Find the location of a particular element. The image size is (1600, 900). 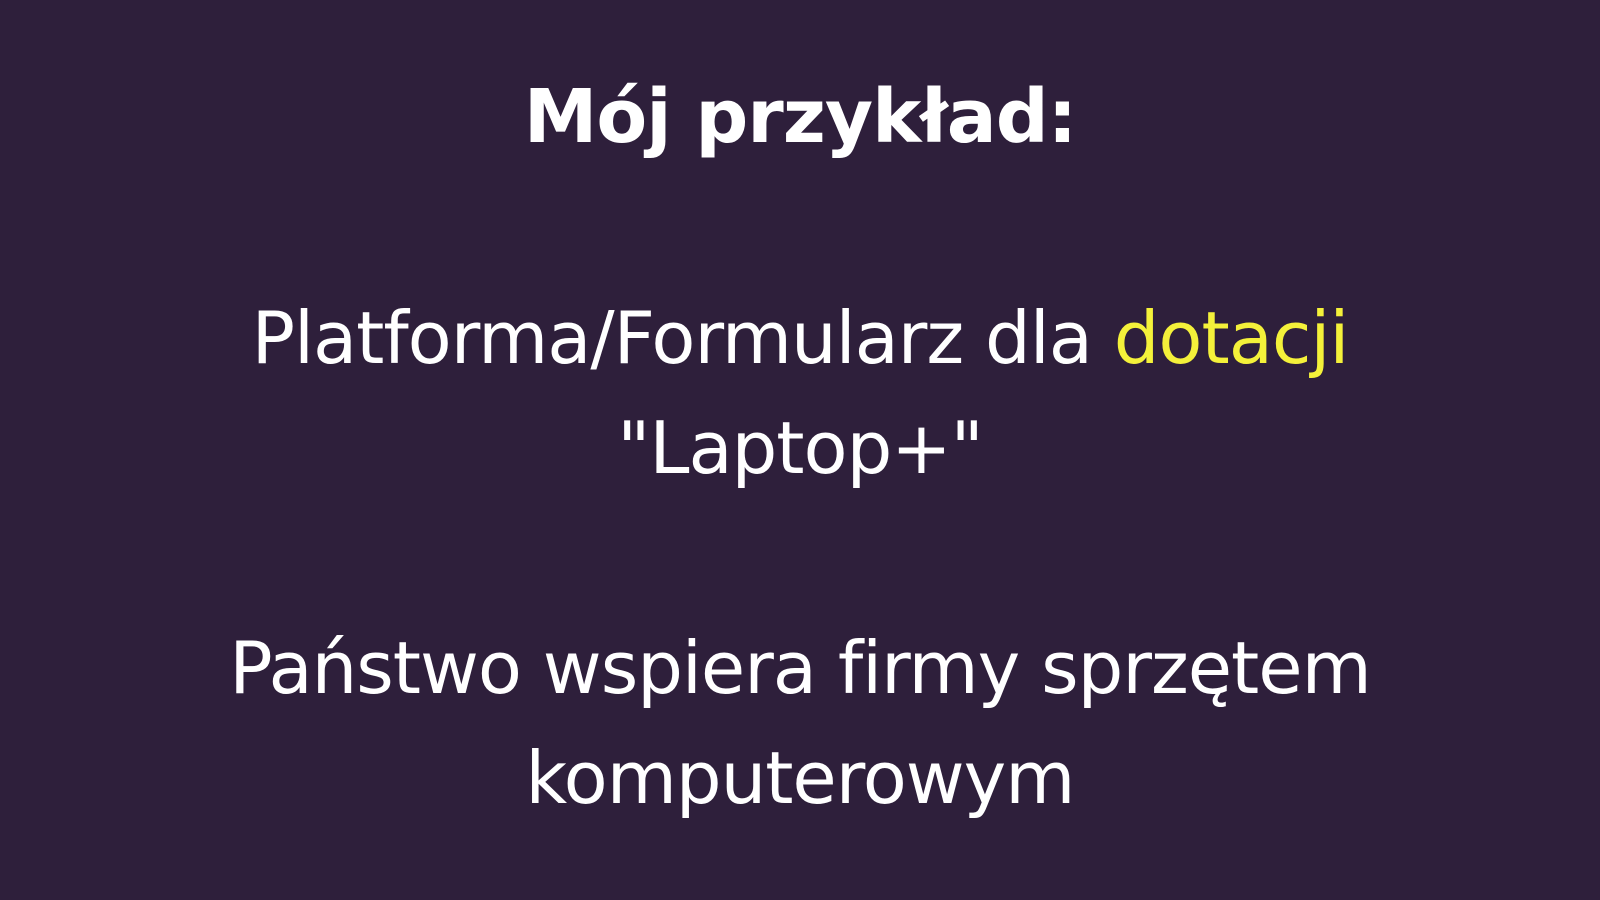

paragraph1-line1: Platforma/Formularz dla dotacji is located at coordinates (800, 338).